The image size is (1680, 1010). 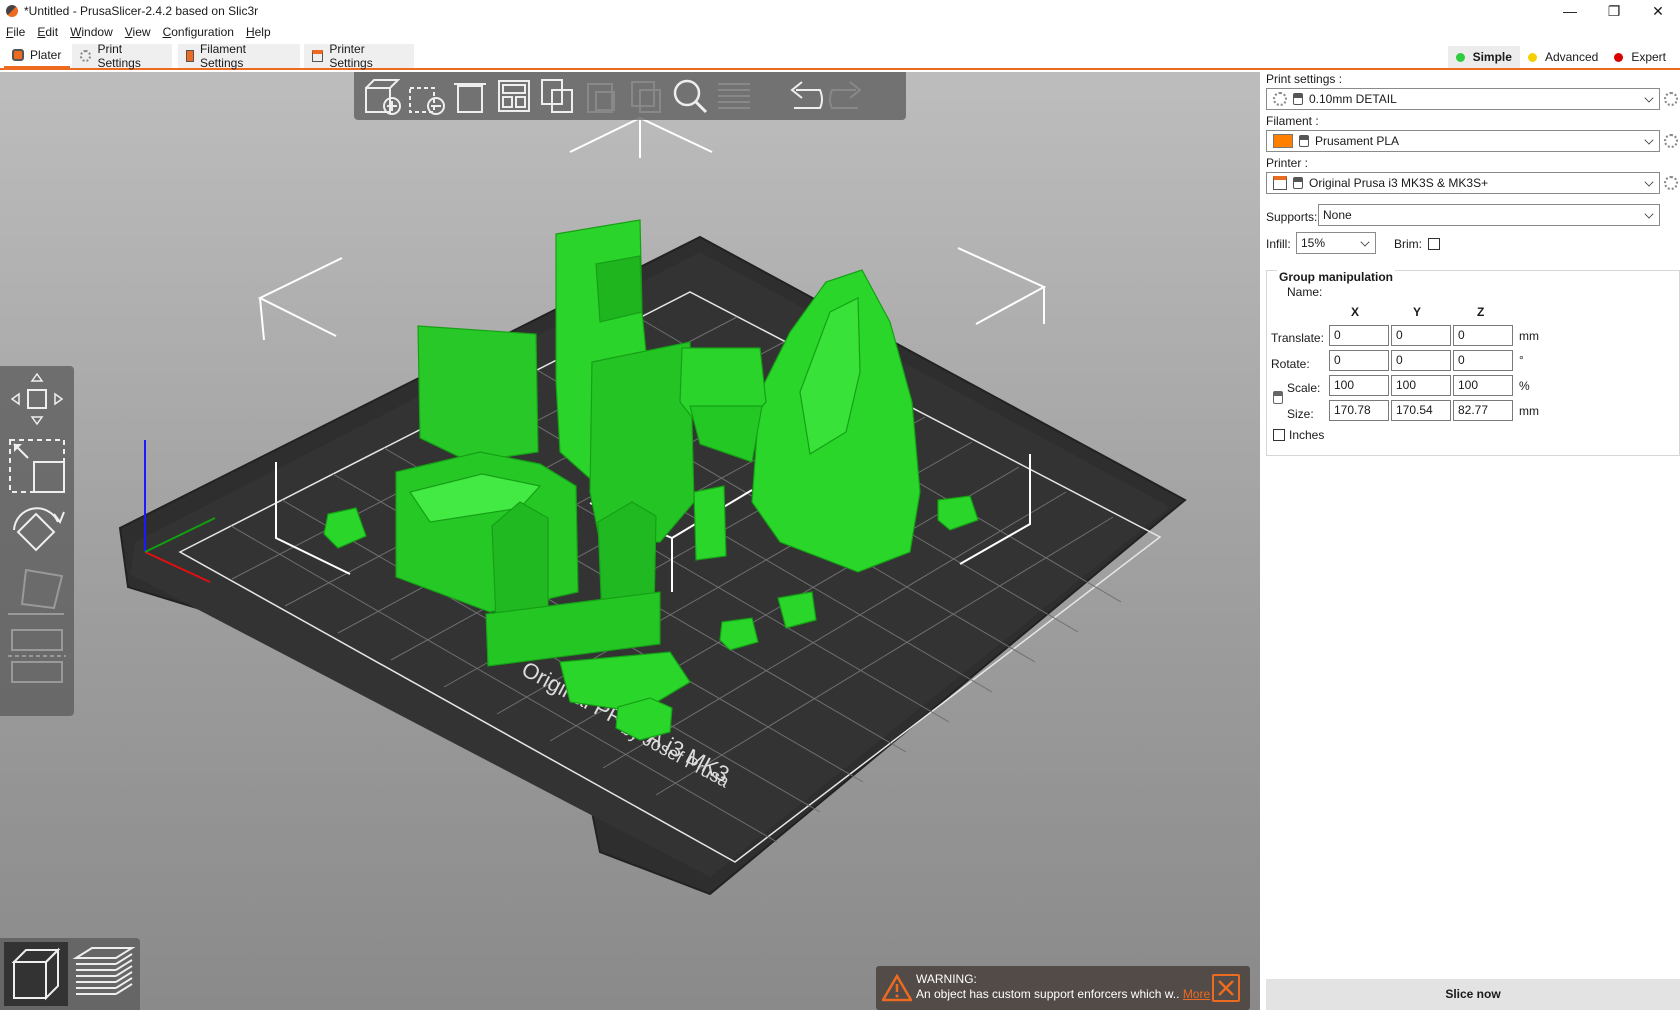 I want to click on add-object-button, so click(x=382, y=96).